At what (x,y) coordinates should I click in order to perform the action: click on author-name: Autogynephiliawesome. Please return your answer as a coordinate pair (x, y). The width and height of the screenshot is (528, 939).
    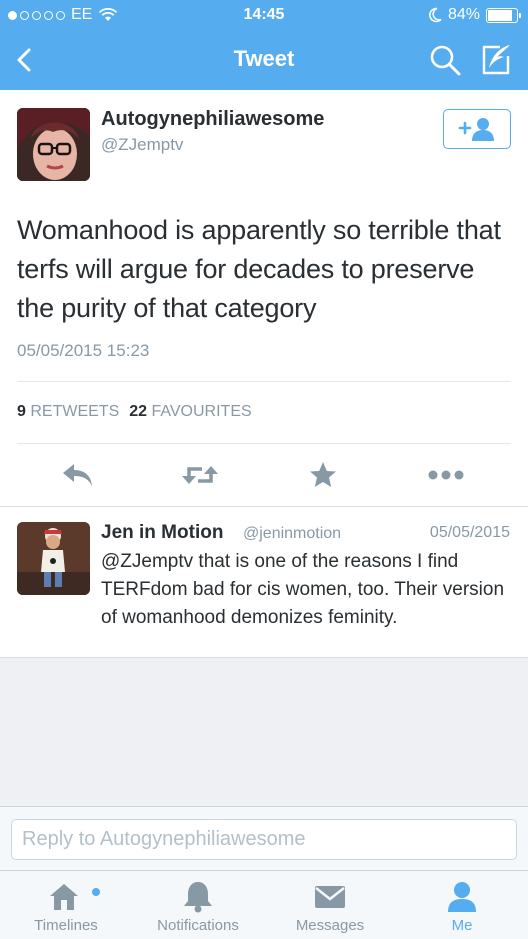
    Looking at the image, I should click on (212, 119).